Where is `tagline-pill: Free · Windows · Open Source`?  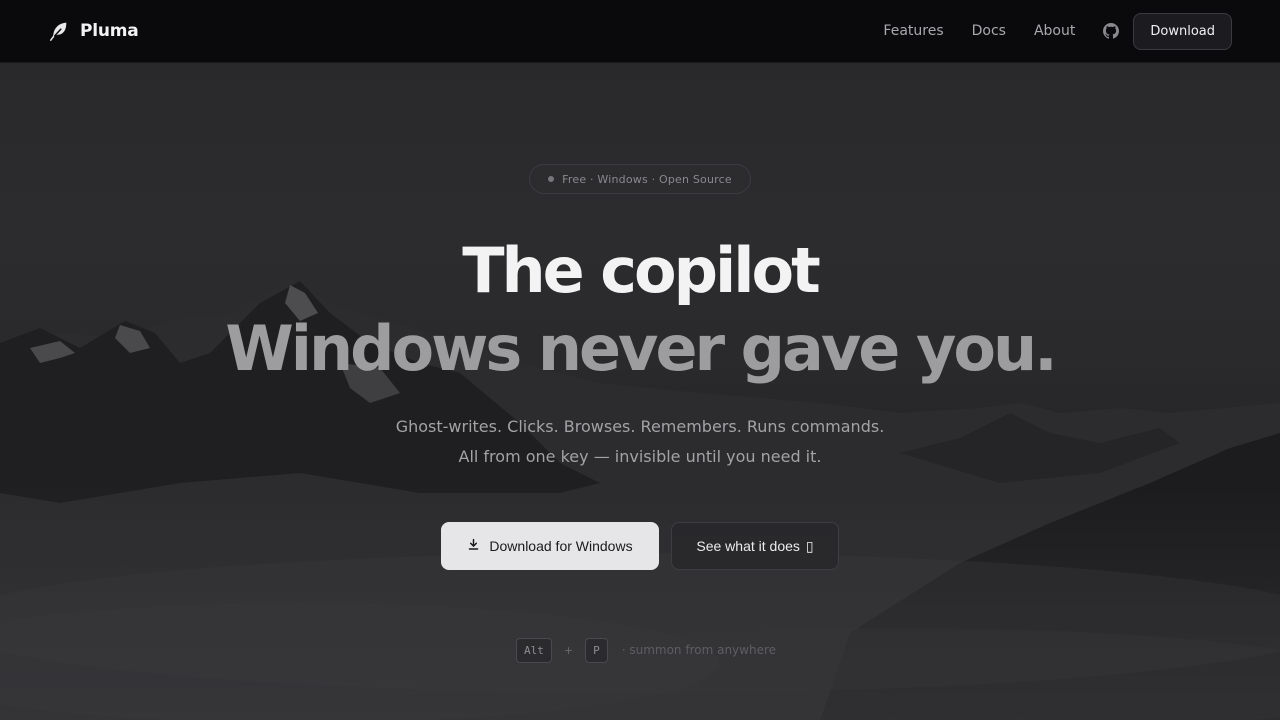
tagline-pill: Free · Windows · Open Source is located at coordinates (640, 179).